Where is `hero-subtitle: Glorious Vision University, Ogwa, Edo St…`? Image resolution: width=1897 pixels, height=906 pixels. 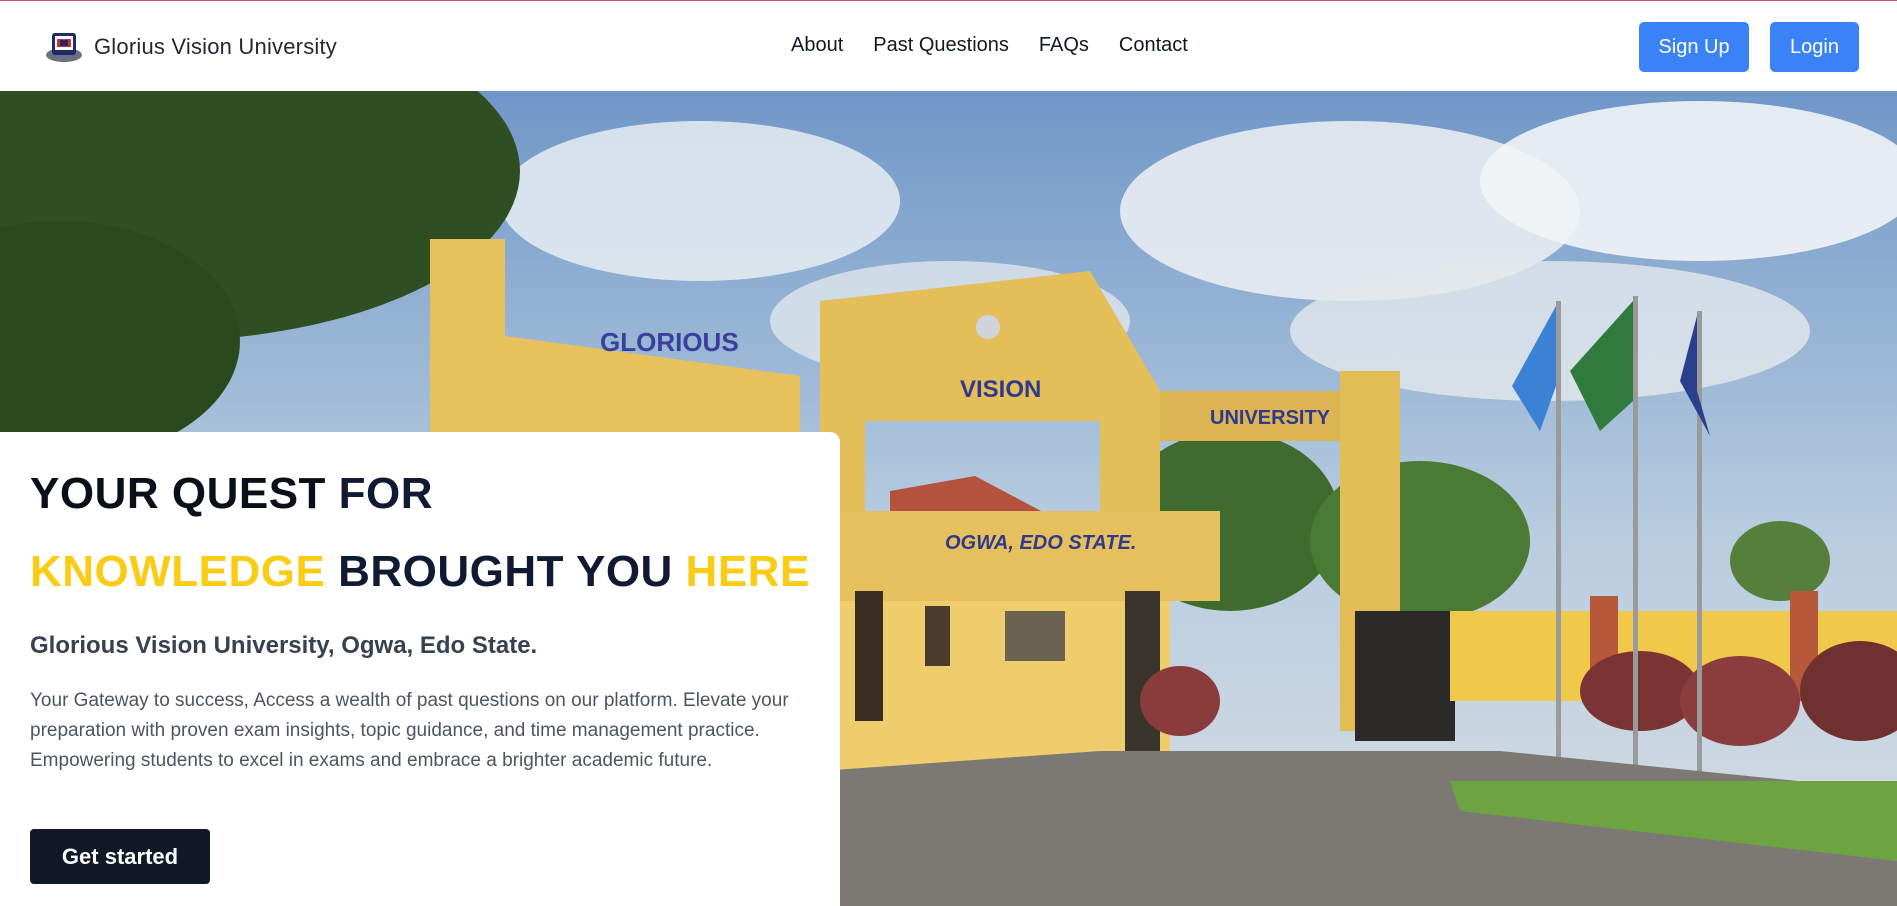
hero-subtitle: Glorious Vision University, Ogwa, Edo St… is located at coordinates (284, 645).